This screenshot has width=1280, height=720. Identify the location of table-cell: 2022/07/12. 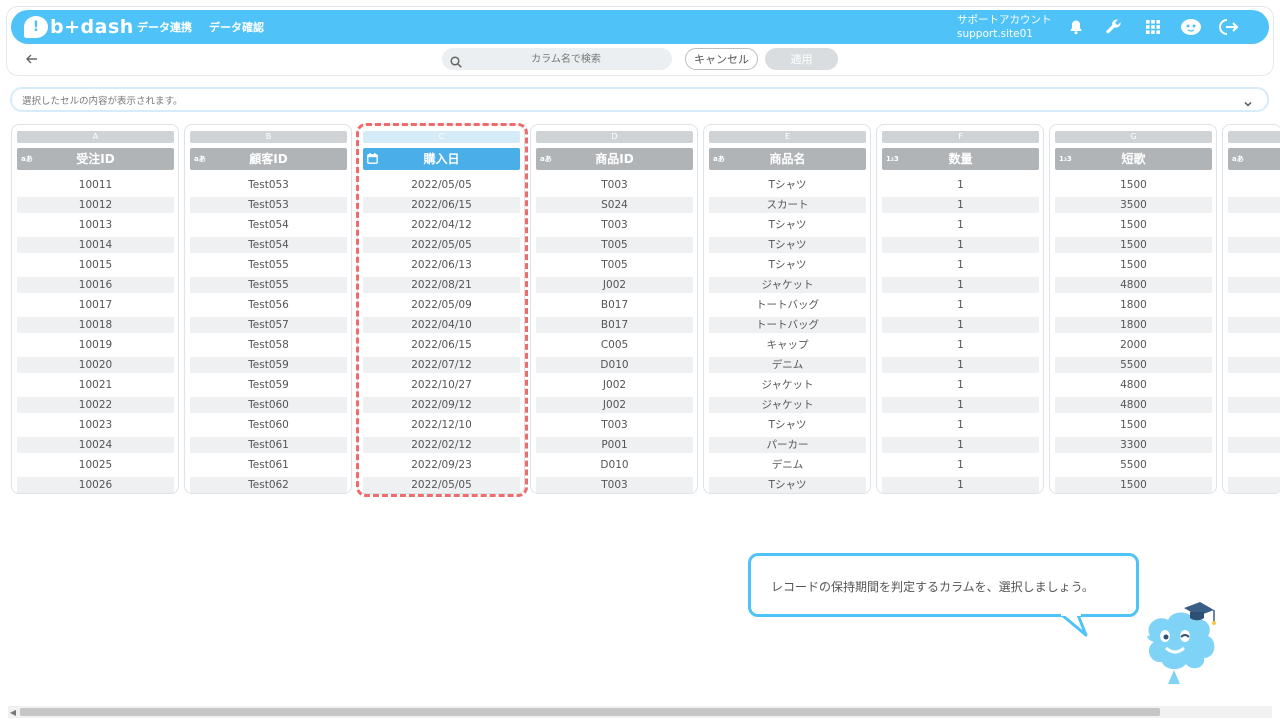
(441, 365).